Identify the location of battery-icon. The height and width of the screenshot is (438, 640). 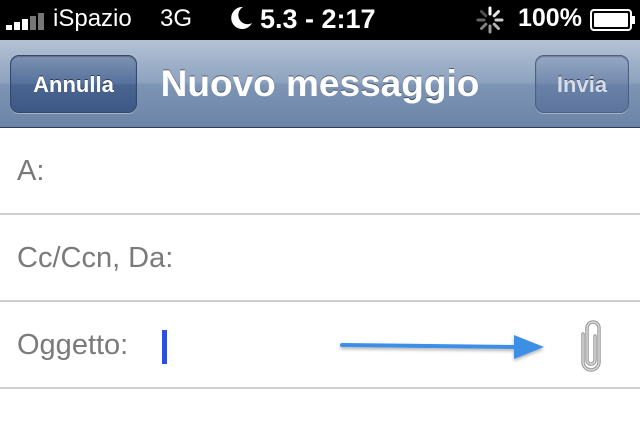
(612, 20).